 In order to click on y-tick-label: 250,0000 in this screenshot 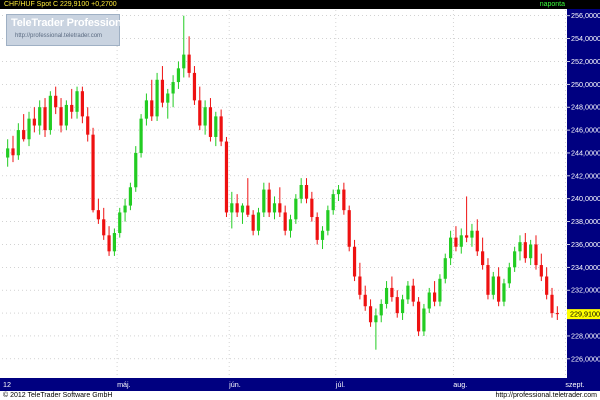, I will do `click(585, 84)`.